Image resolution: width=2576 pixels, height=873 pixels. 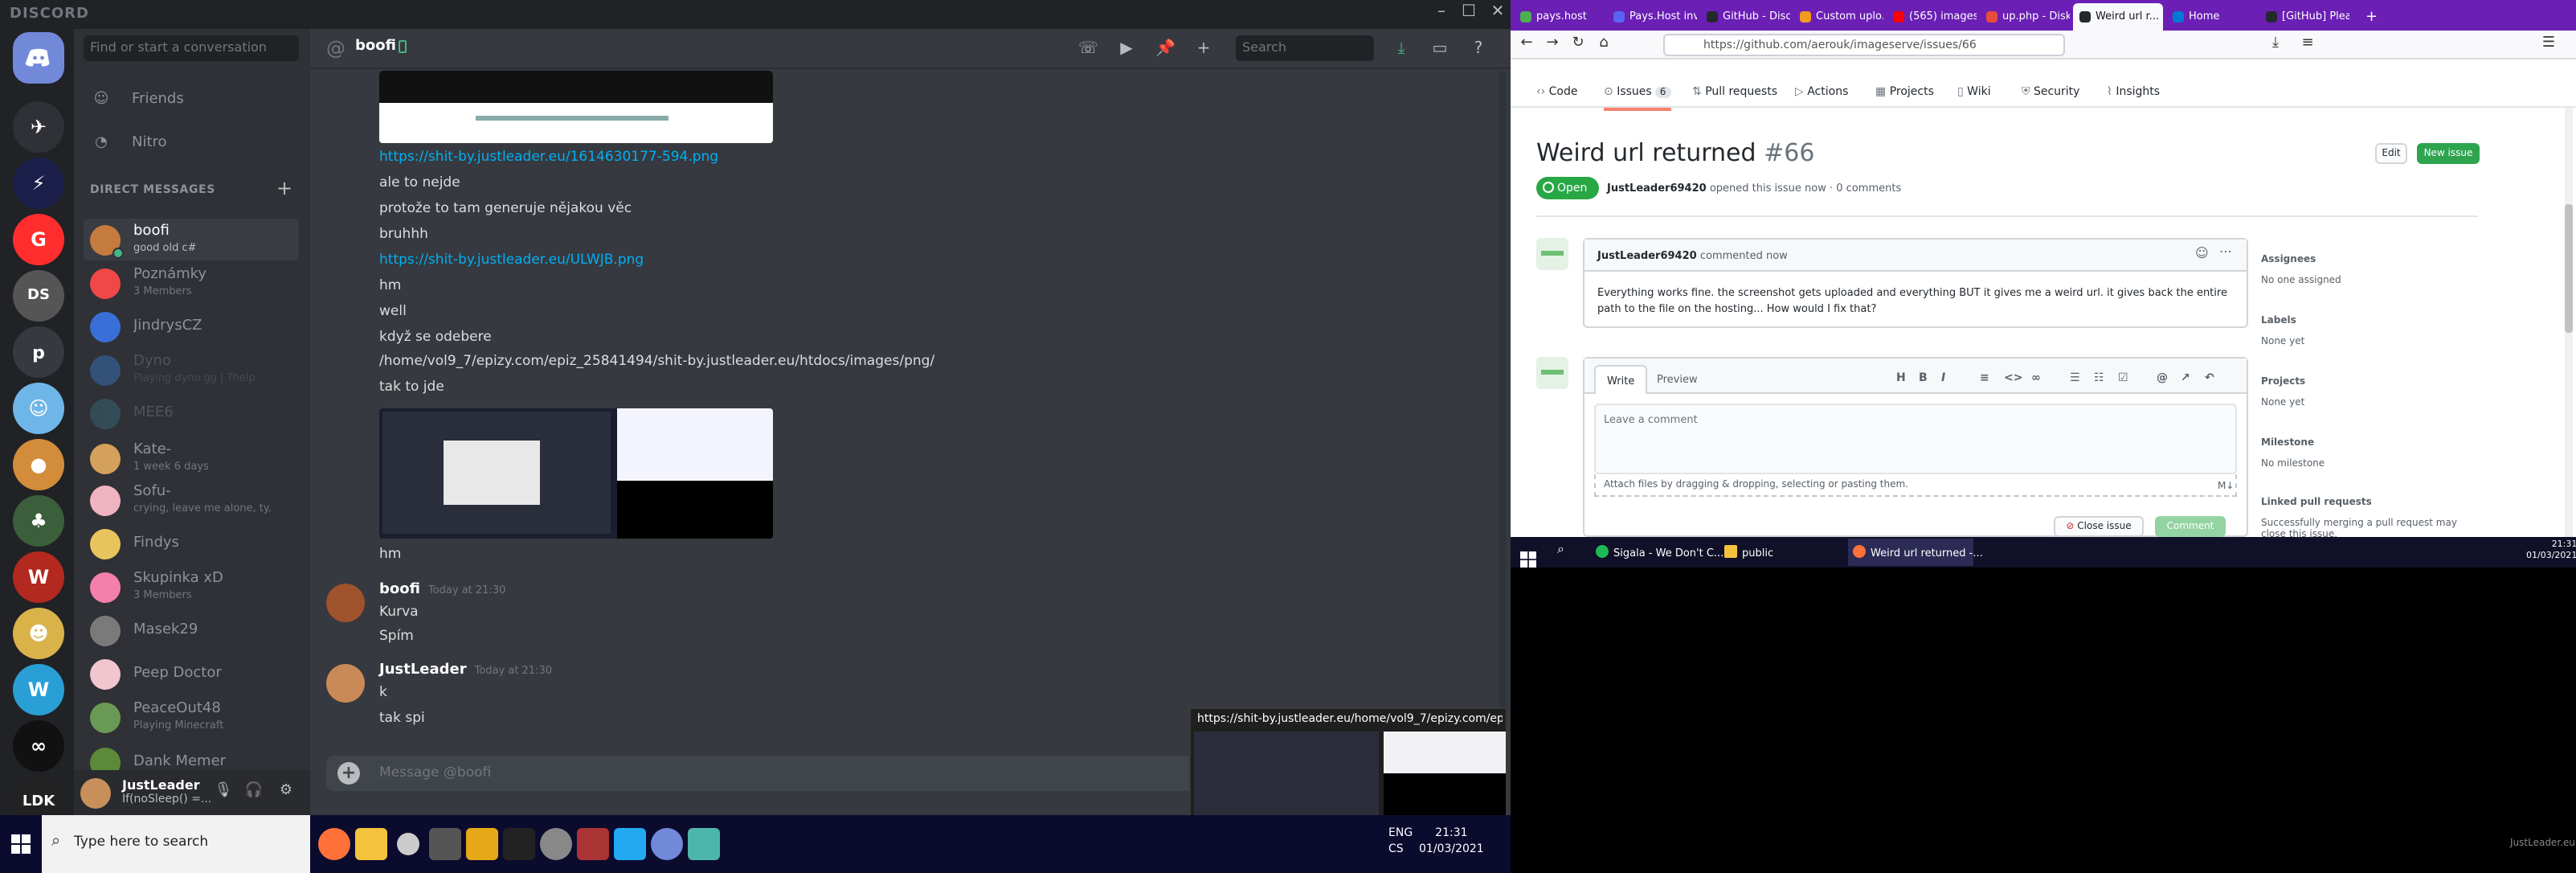 I want to click on dm-item: Findys, so click(x=192, y=543).